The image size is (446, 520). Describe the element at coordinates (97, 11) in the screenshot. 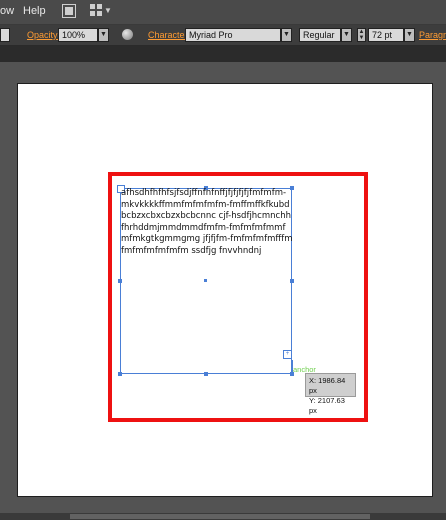

I see `arrange-documents-icon` at that location.